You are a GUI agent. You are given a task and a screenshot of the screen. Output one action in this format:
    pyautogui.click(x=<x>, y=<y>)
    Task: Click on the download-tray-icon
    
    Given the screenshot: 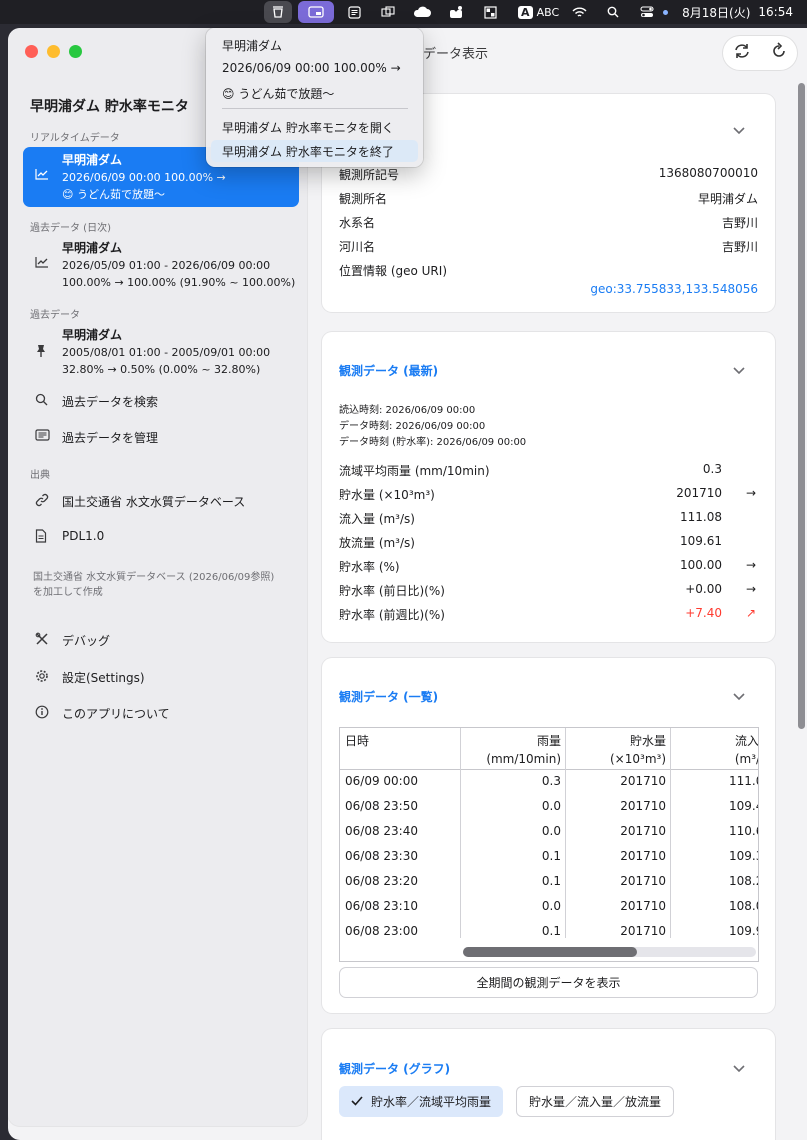 What is the action you would take?
    pyautogui.click(x=456, y=12)
    